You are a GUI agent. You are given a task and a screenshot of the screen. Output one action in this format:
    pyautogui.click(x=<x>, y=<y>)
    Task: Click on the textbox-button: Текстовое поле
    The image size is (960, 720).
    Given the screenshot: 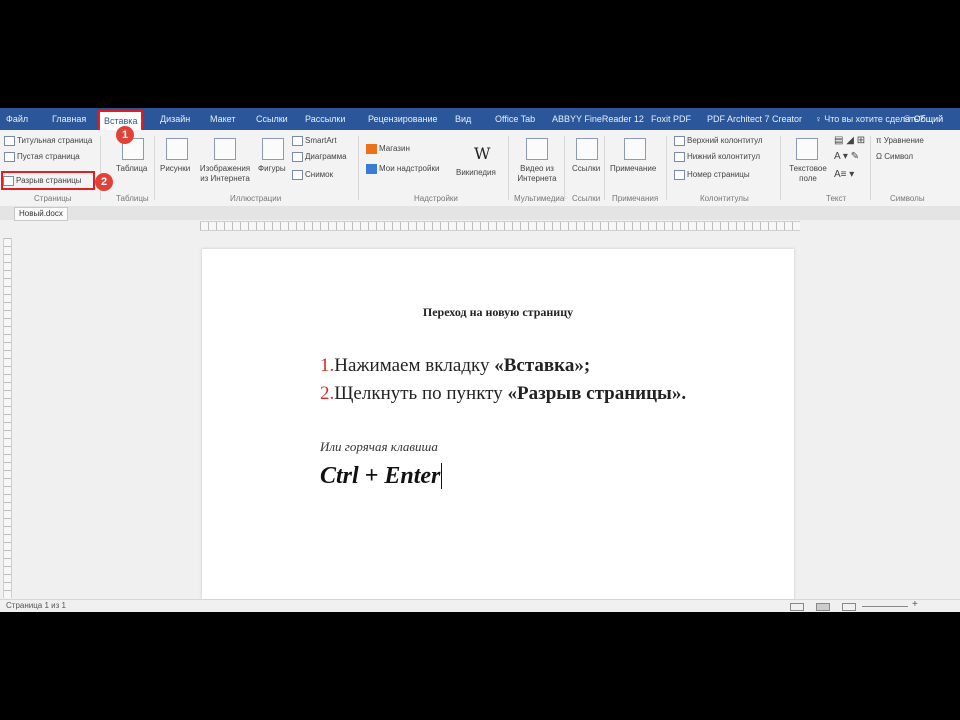 What is the action you would take?
    pyautogui.click(x=808, y=174)
    